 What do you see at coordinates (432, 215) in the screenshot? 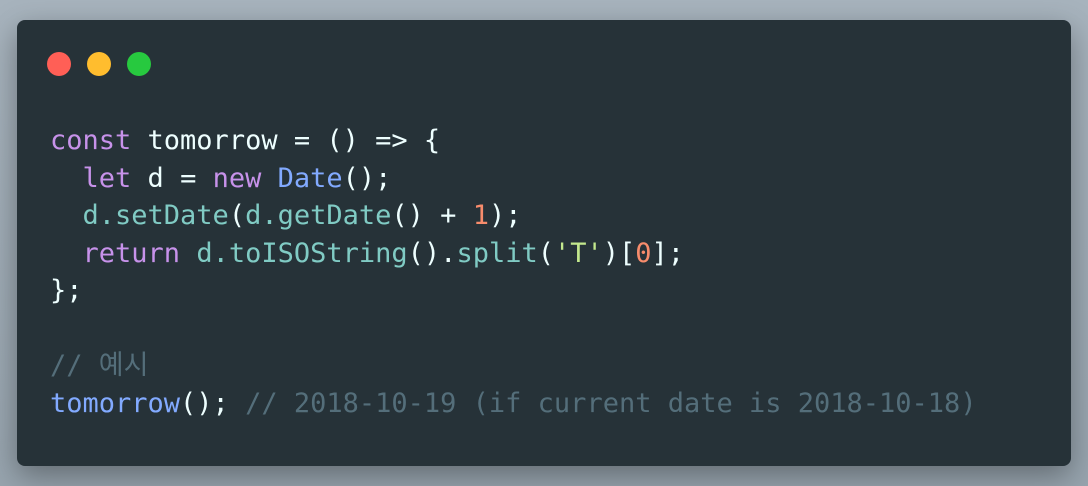
I see `code-token-plain: () +` at bounding box center [432, 215].